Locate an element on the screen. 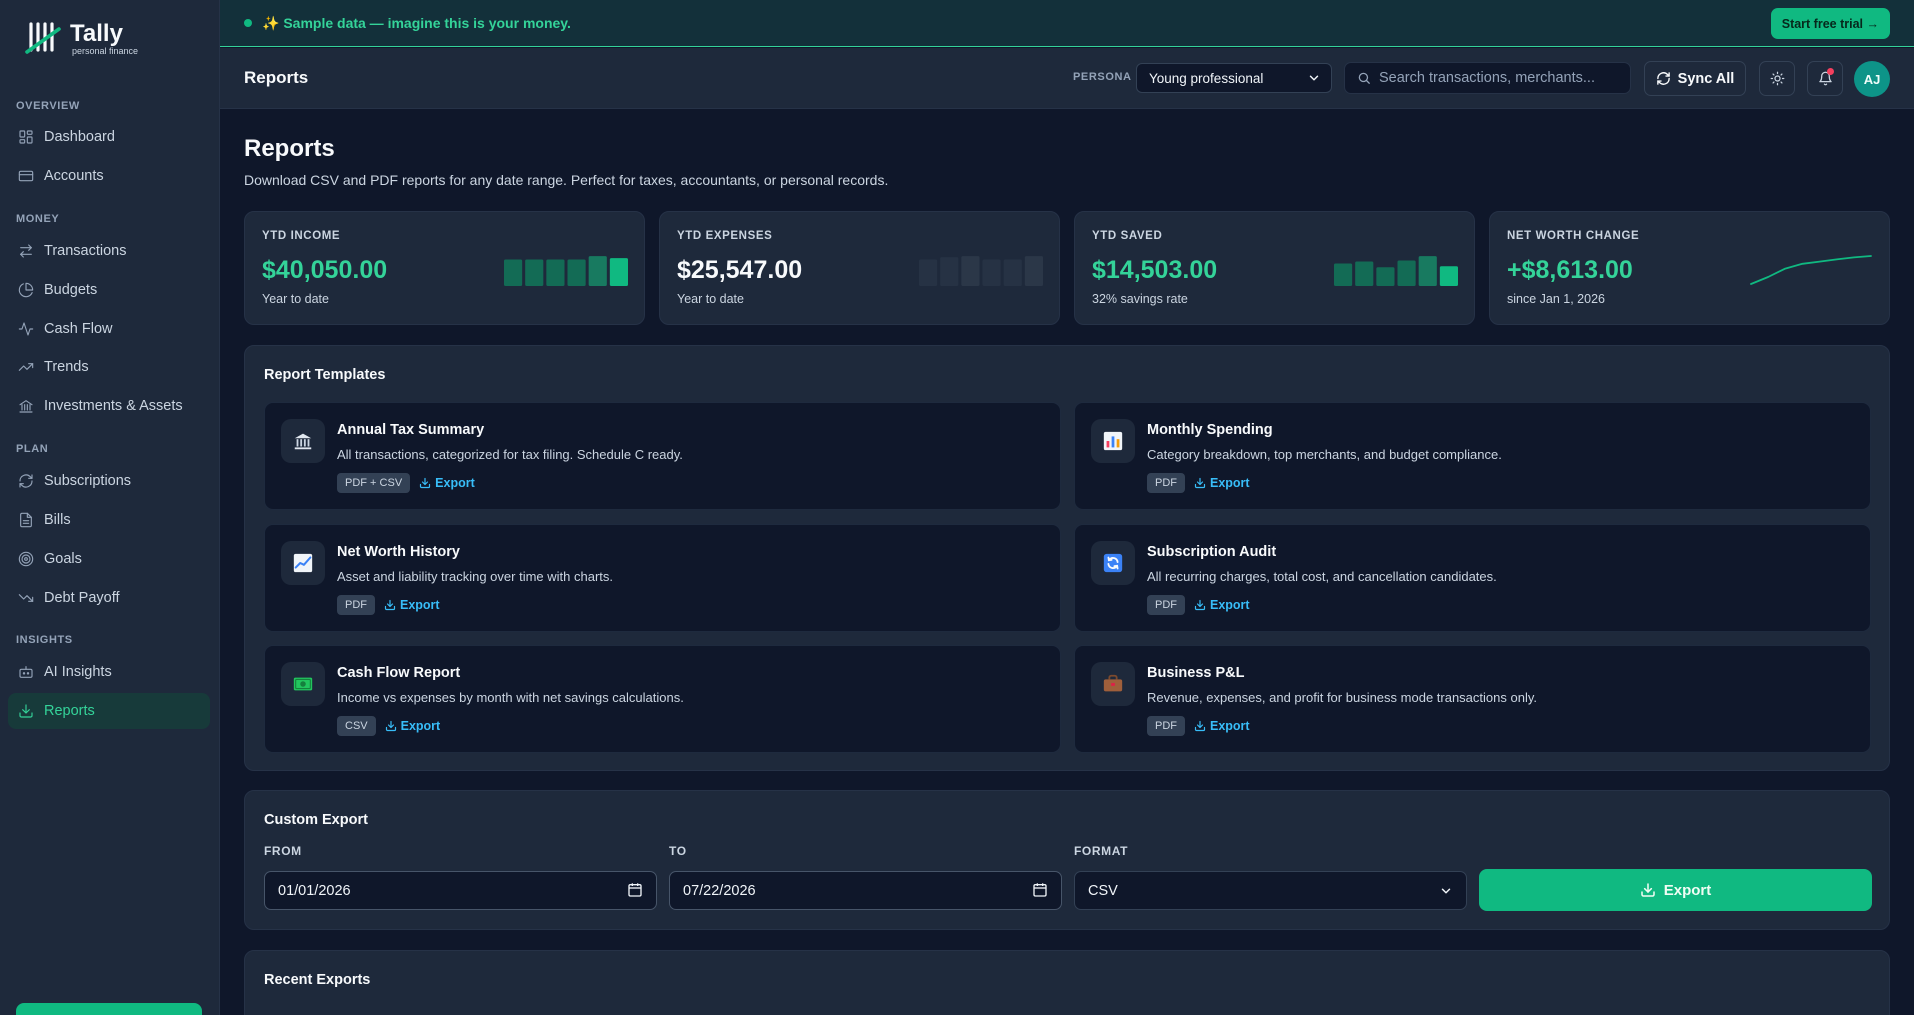 This screenshot has height=1015, width=1914. sidebar-item-label: Debt Payoff is located at coordinates (82, 598).